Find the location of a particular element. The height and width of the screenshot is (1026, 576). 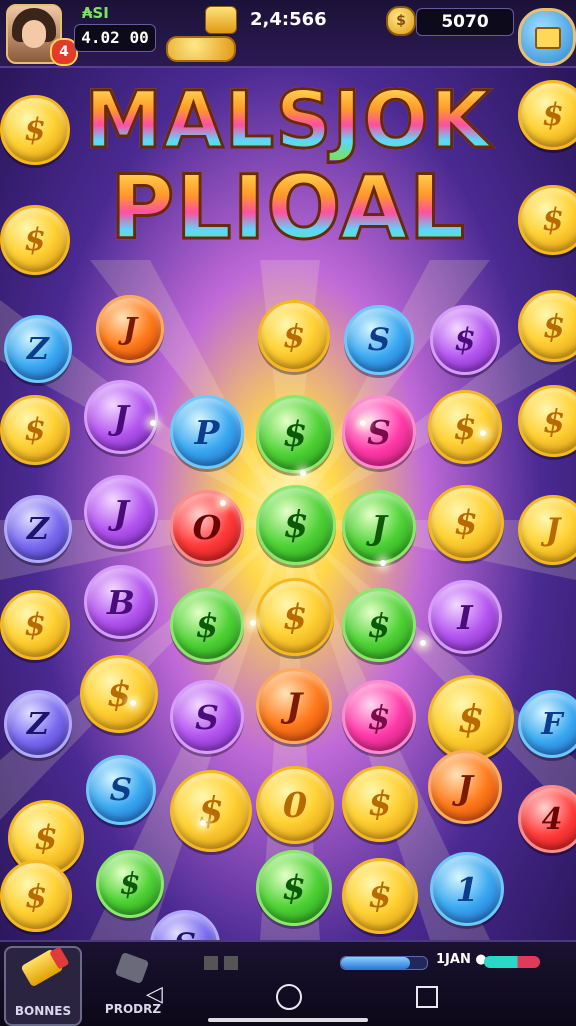

shop-button is located at coordinates (547, 37).